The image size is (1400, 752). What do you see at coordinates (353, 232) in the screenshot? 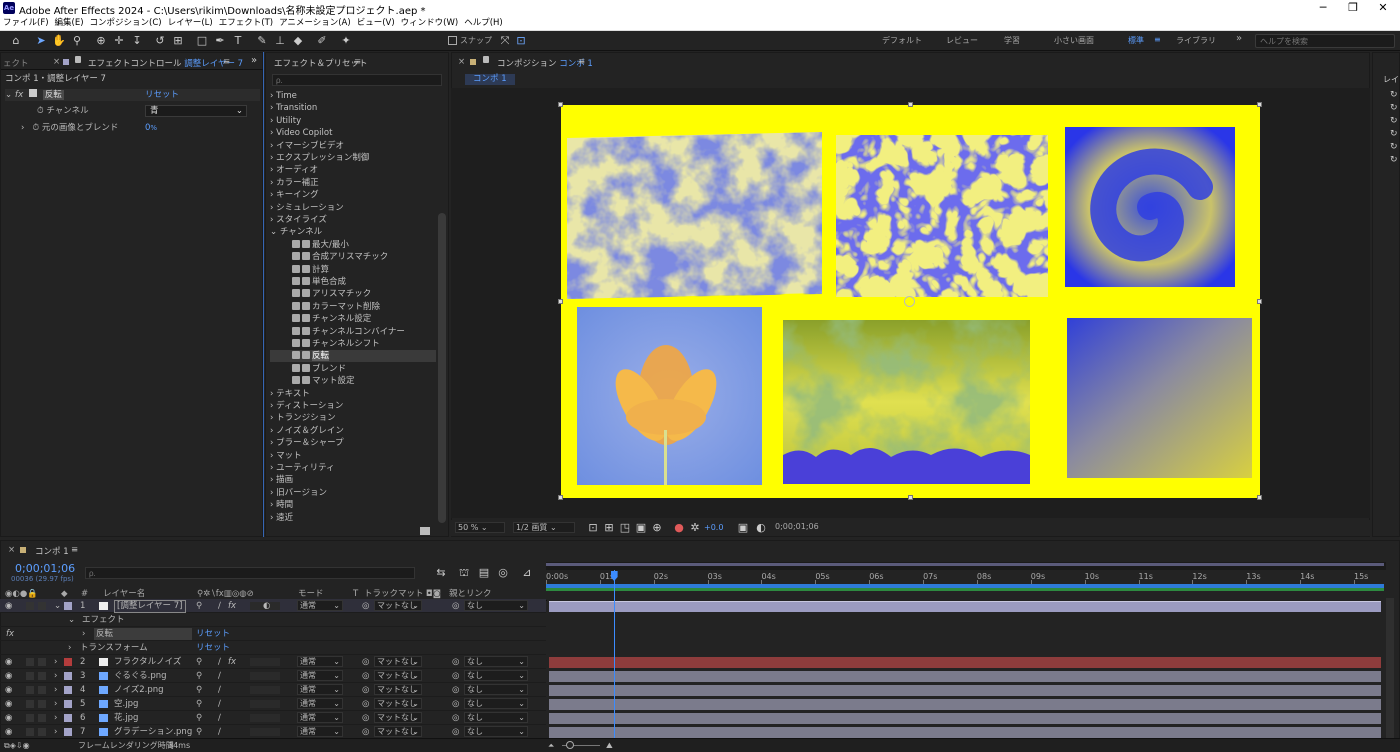
I see `effect-category: ⌄ チャンネル` at bounding box center [353, 232].